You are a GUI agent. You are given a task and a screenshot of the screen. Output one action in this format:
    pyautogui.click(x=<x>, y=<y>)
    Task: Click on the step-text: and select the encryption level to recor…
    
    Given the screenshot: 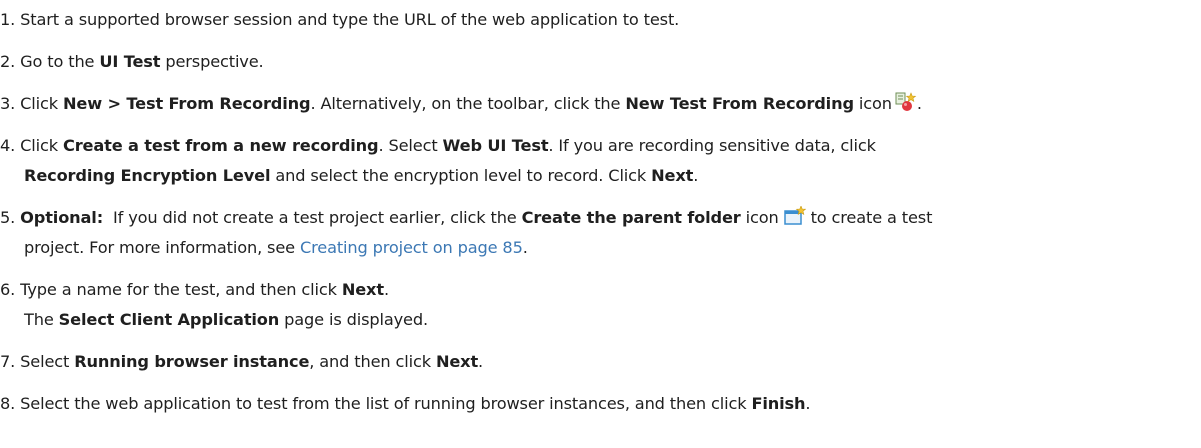 What is the action you would take?
    pyautogui.click(x=461, y=175)
    